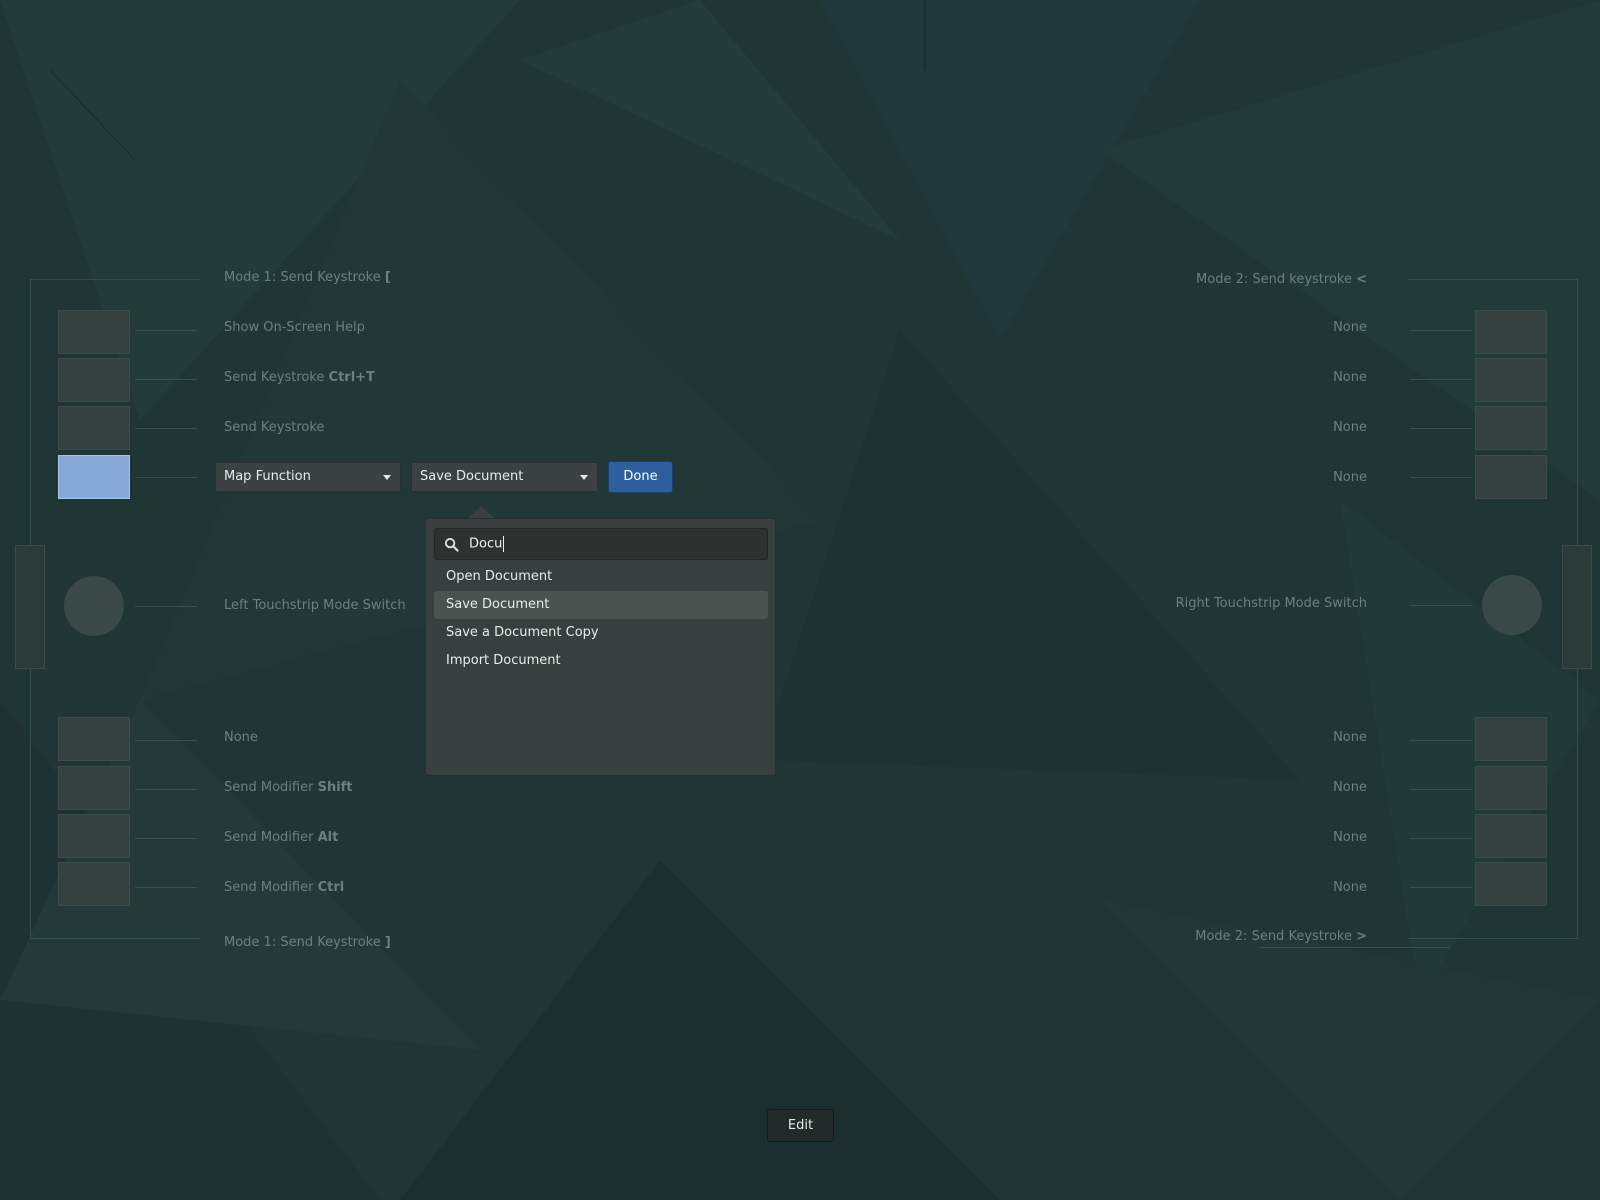 The image size is (1600, 1200). What do you see at coordinates (271, 787) in the screenshot?
I see `left-button-6-text: Send Modifier` at bounding box center [271, 787].